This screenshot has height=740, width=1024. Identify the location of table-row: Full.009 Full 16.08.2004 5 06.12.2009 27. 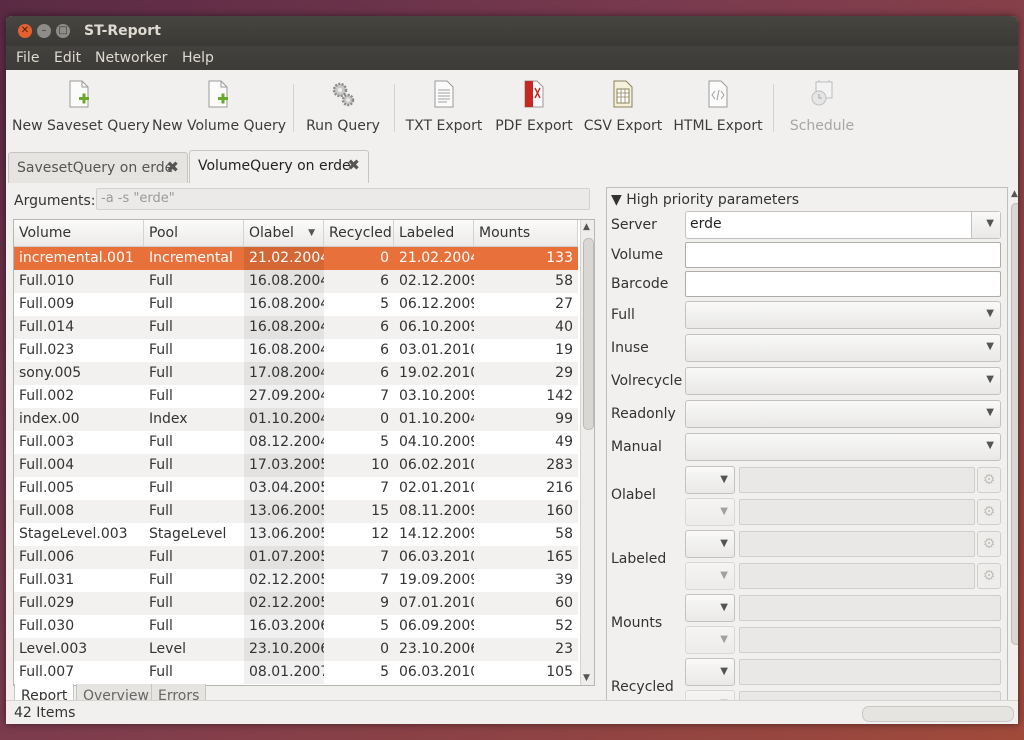
(296, 304).